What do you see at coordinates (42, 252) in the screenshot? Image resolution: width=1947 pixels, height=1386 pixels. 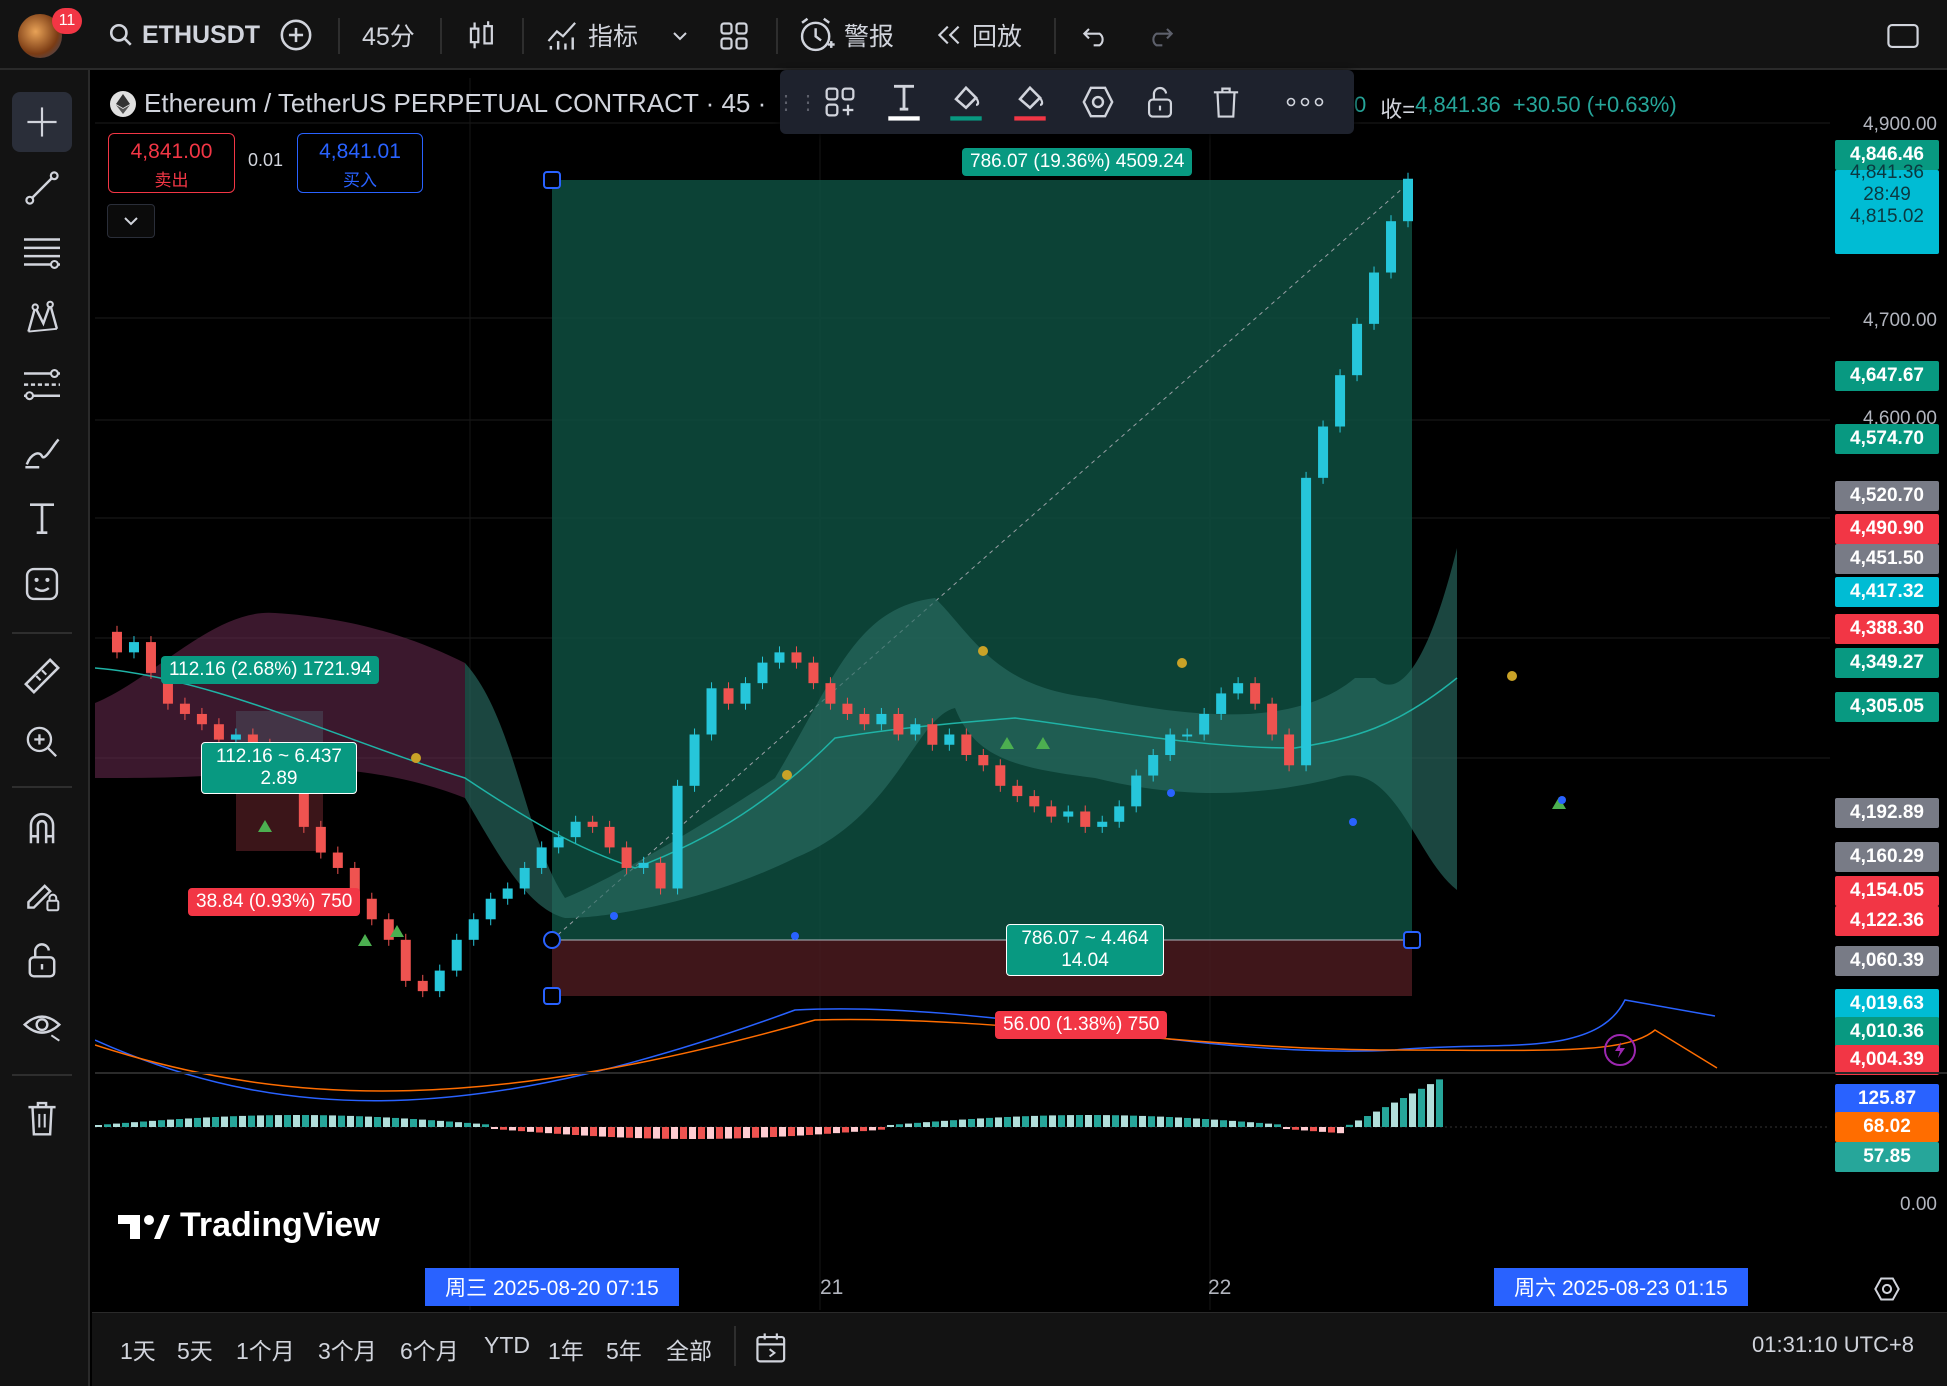 I see `horizontal-lines-tool` at bounding box center [42, 252].